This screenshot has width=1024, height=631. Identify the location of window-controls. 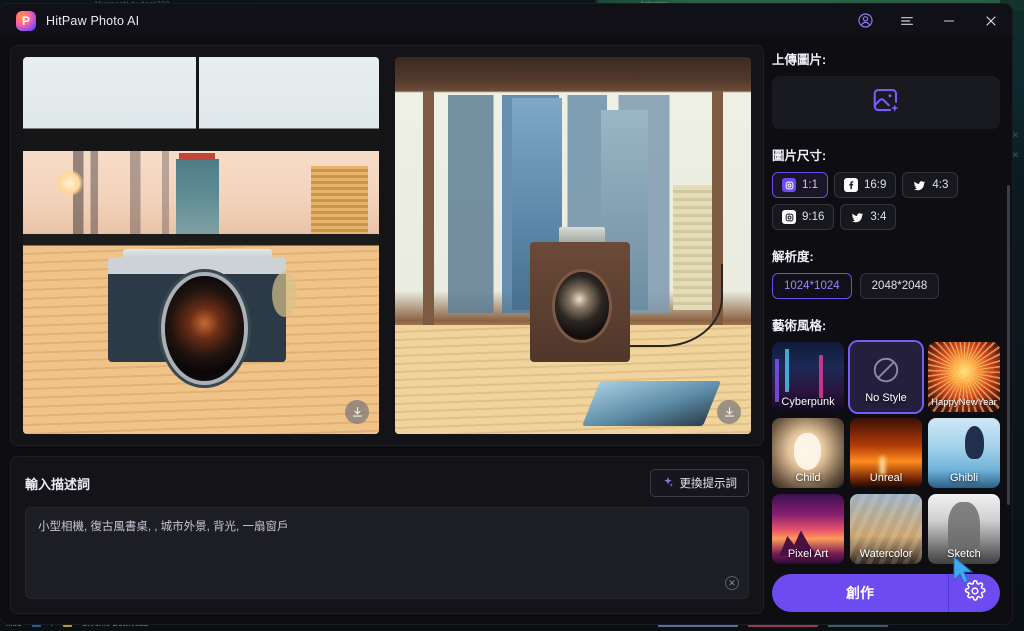
(928, 20).